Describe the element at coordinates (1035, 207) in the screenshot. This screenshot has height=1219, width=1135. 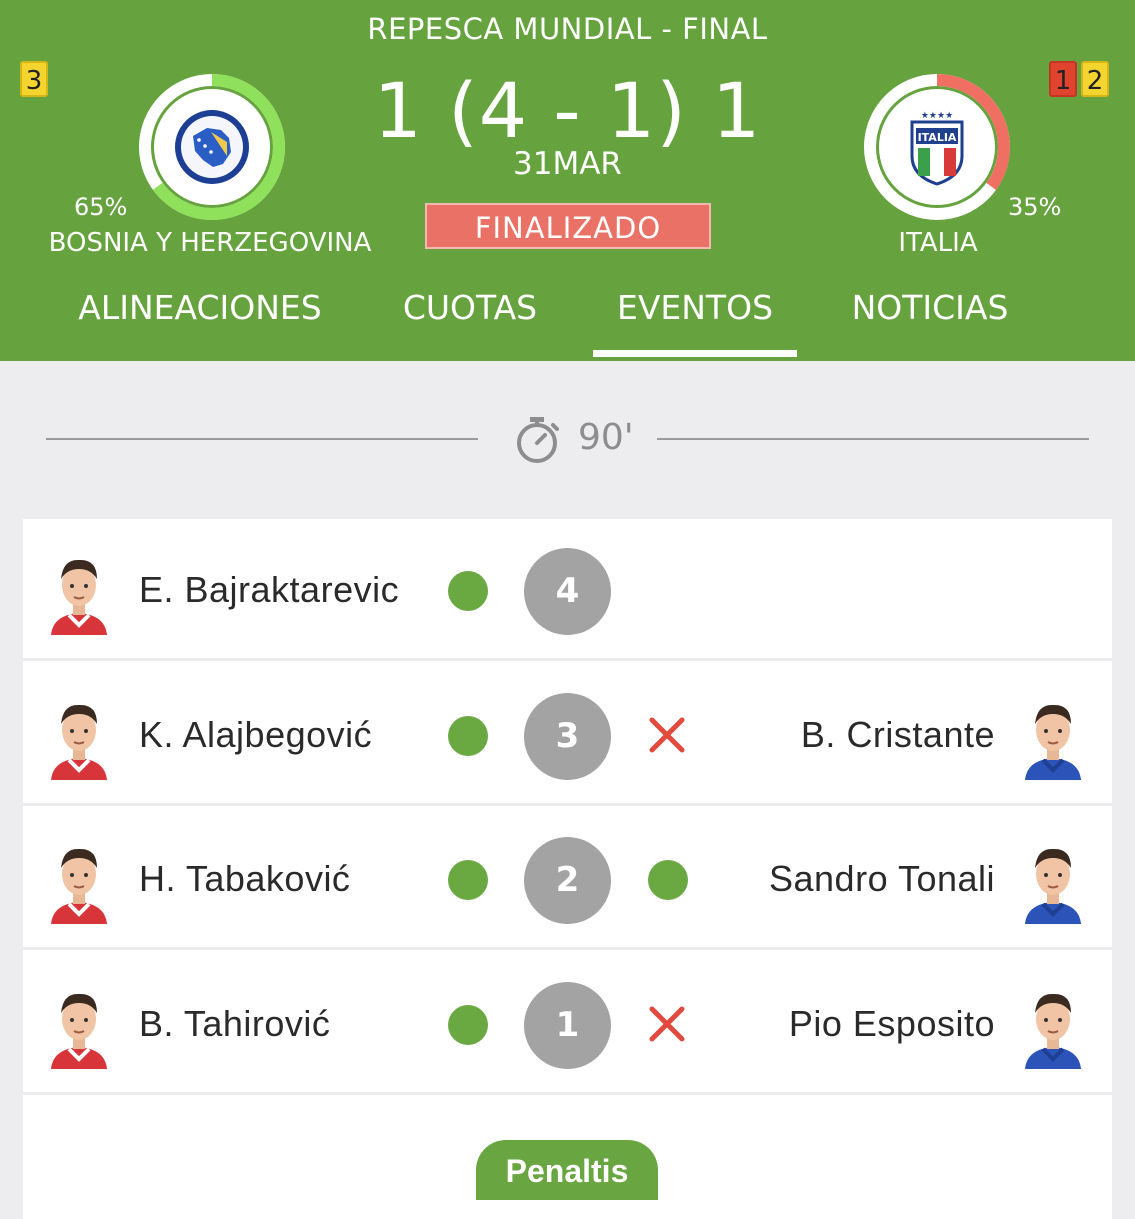
I see `away-percentage: 35%` at that location.